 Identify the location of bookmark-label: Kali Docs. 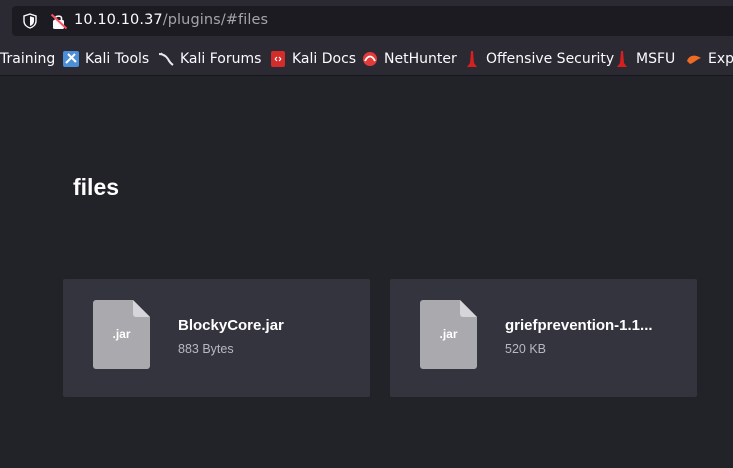
(324, 59).